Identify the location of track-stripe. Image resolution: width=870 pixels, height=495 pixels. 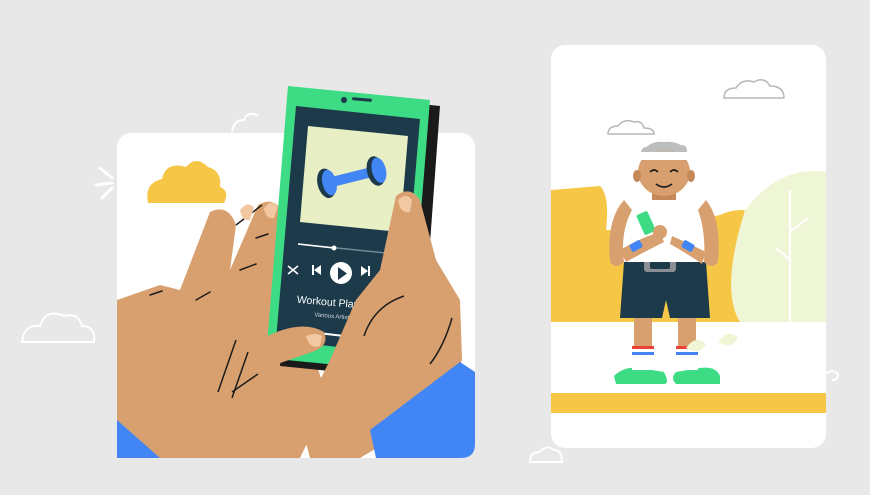
(688, 403).